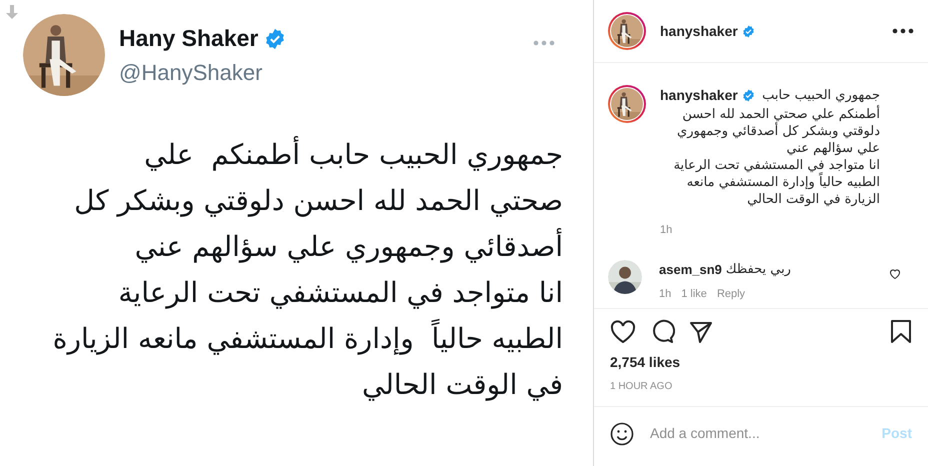 The image size is (928, 466). I want to click on caption-line: الزيارة في الوقت الحالي, so click(813, 199).